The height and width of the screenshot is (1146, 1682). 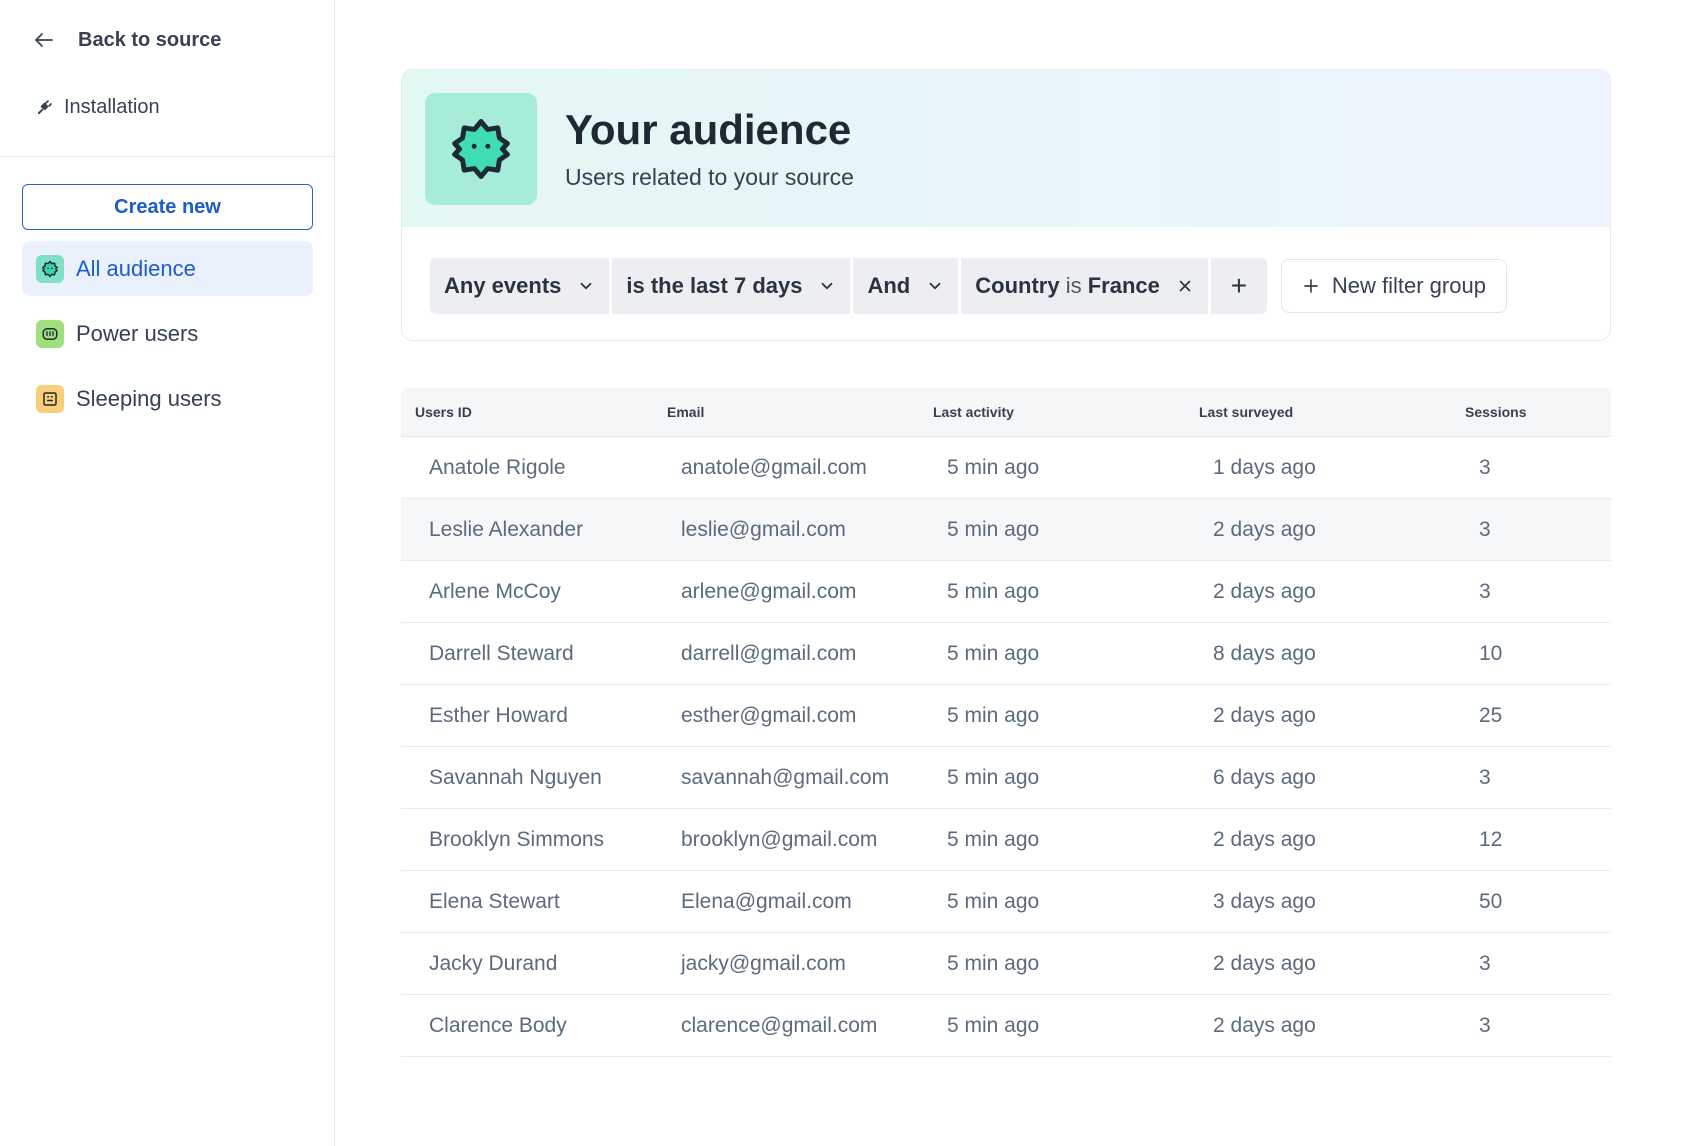 I want to click on arrow-left-icon, so click(x=44, y=40).